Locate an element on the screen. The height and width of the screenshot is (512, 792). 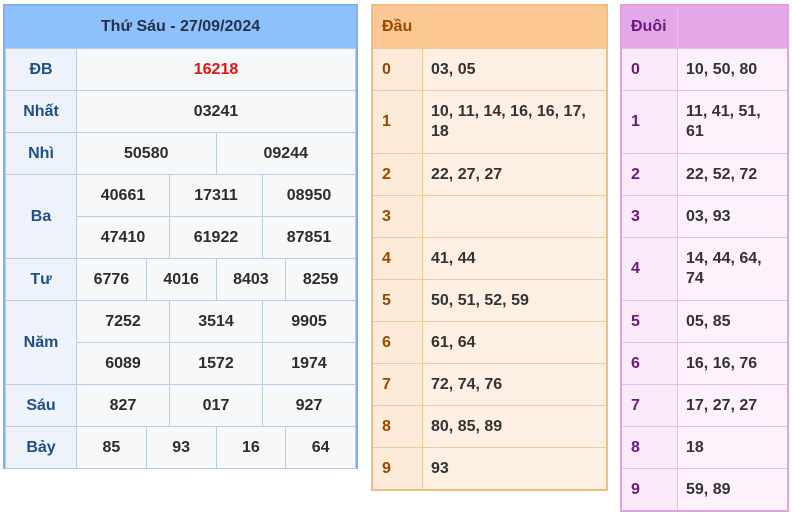
dau-digit: 8 is located at coordinates (398, 426).